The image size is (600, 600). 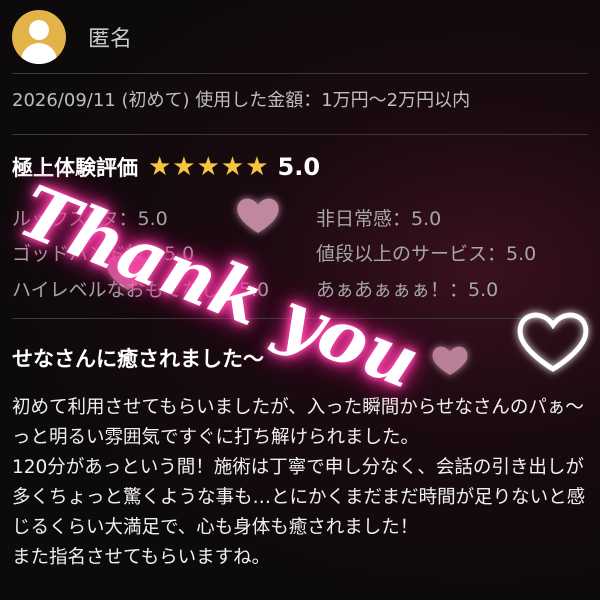 I want to click on avatar, so click(x=39, y=37).